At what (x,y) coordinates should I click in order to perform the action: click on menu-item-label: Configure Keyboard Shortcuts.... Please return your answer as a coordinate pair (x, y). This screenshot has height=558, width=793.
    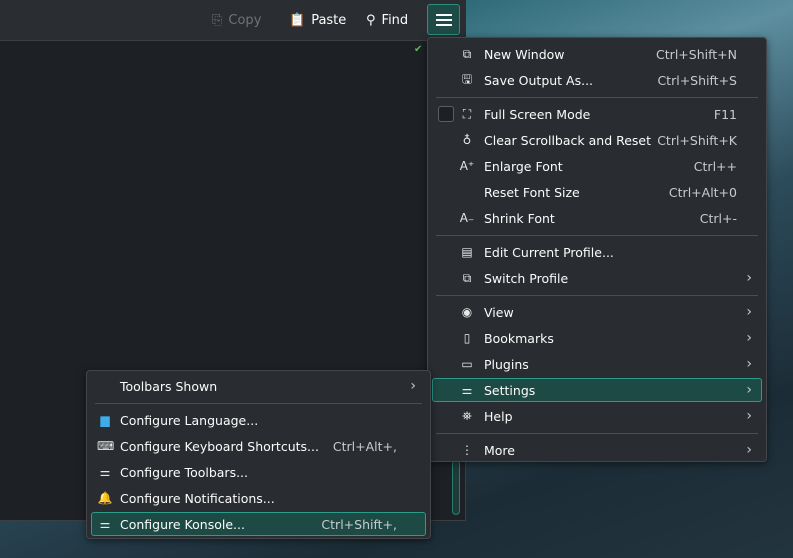
    Looking at the image, I should click on (219, 446).